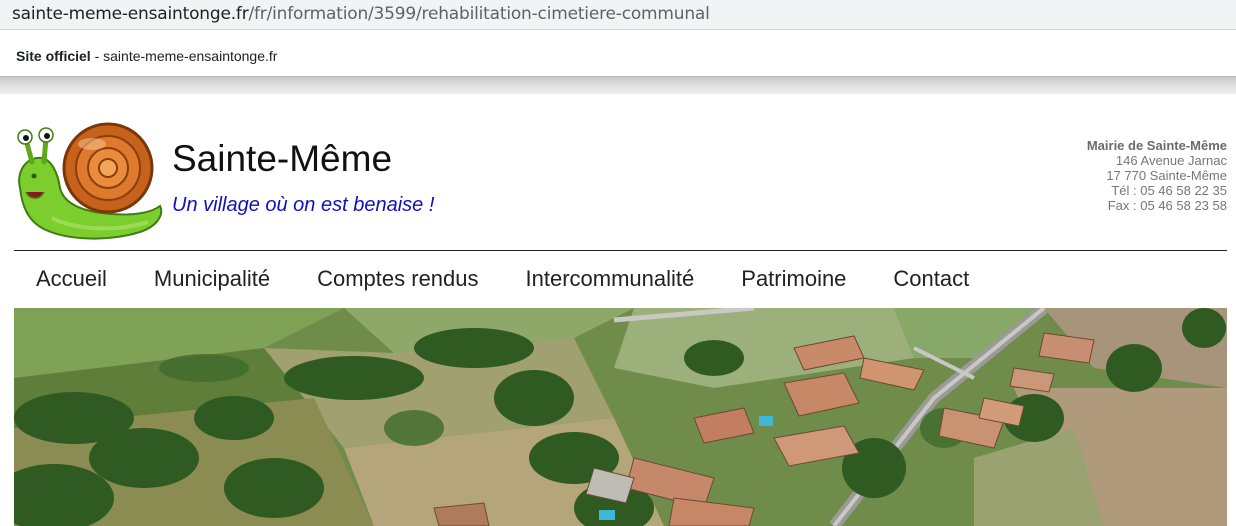 This screenshot has height=526, width=1236. What do you see at coordinates (1169, 190) in the screenshot?
I see `mairie-phone: Tél : 05 46 58 22 35` at bounding box center [1169, 190].